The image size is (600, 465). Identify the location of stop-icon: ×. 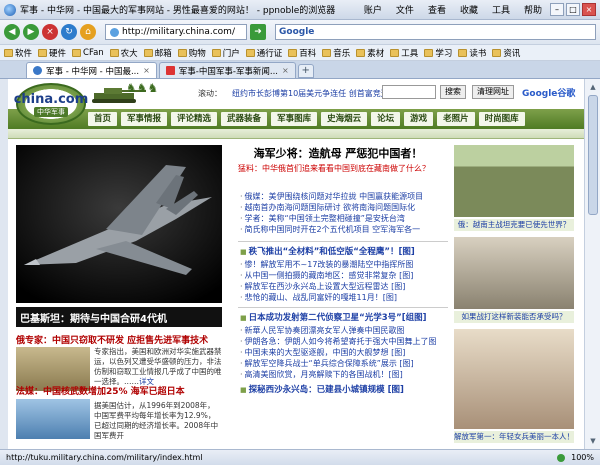
(50, 32).